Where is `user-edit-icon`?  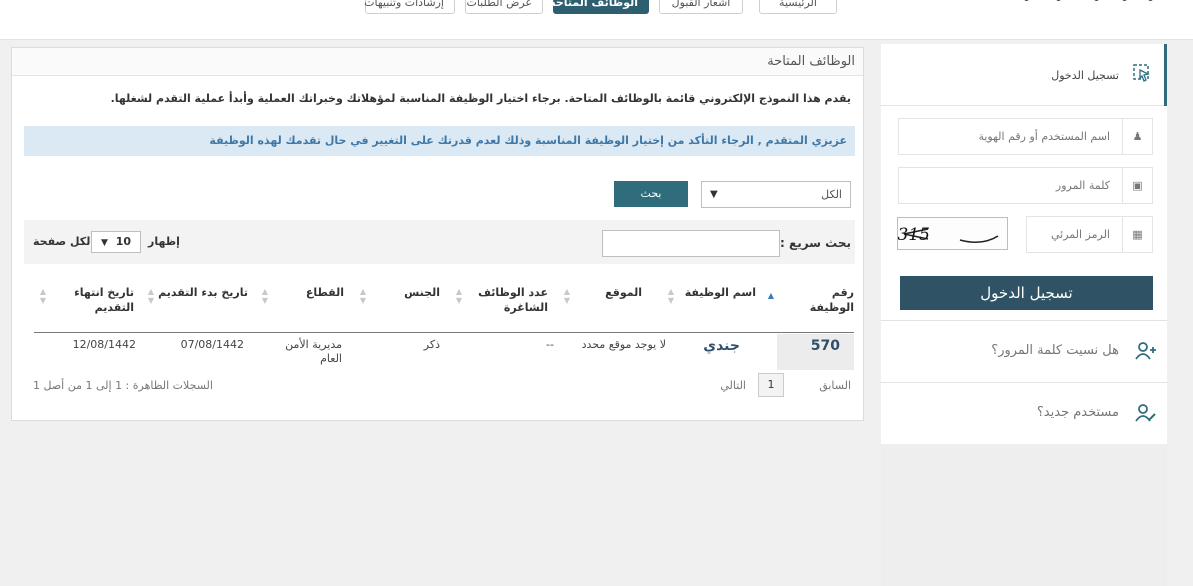 user-edit-icon is located at coordinates (1145, 413).